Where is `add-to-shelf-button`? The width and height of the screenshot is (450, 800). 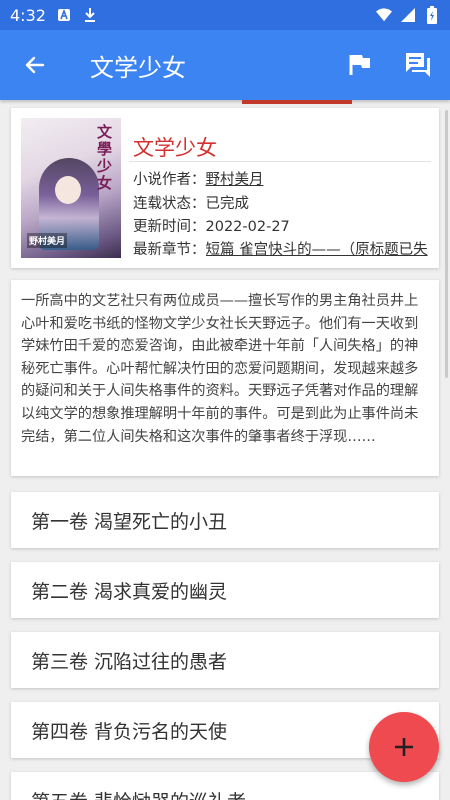 add-to-shelf-button is located at coordinates (404, 747).